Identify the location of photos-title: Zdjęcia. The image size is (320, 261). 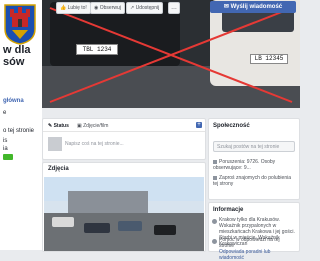
(58, 169).